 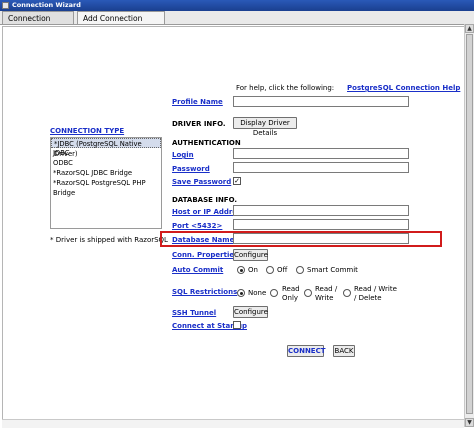 What do you see at coordinates (321, 101) in the screenshot?
I see `profile-name-field` at bounding box center [321, 101].